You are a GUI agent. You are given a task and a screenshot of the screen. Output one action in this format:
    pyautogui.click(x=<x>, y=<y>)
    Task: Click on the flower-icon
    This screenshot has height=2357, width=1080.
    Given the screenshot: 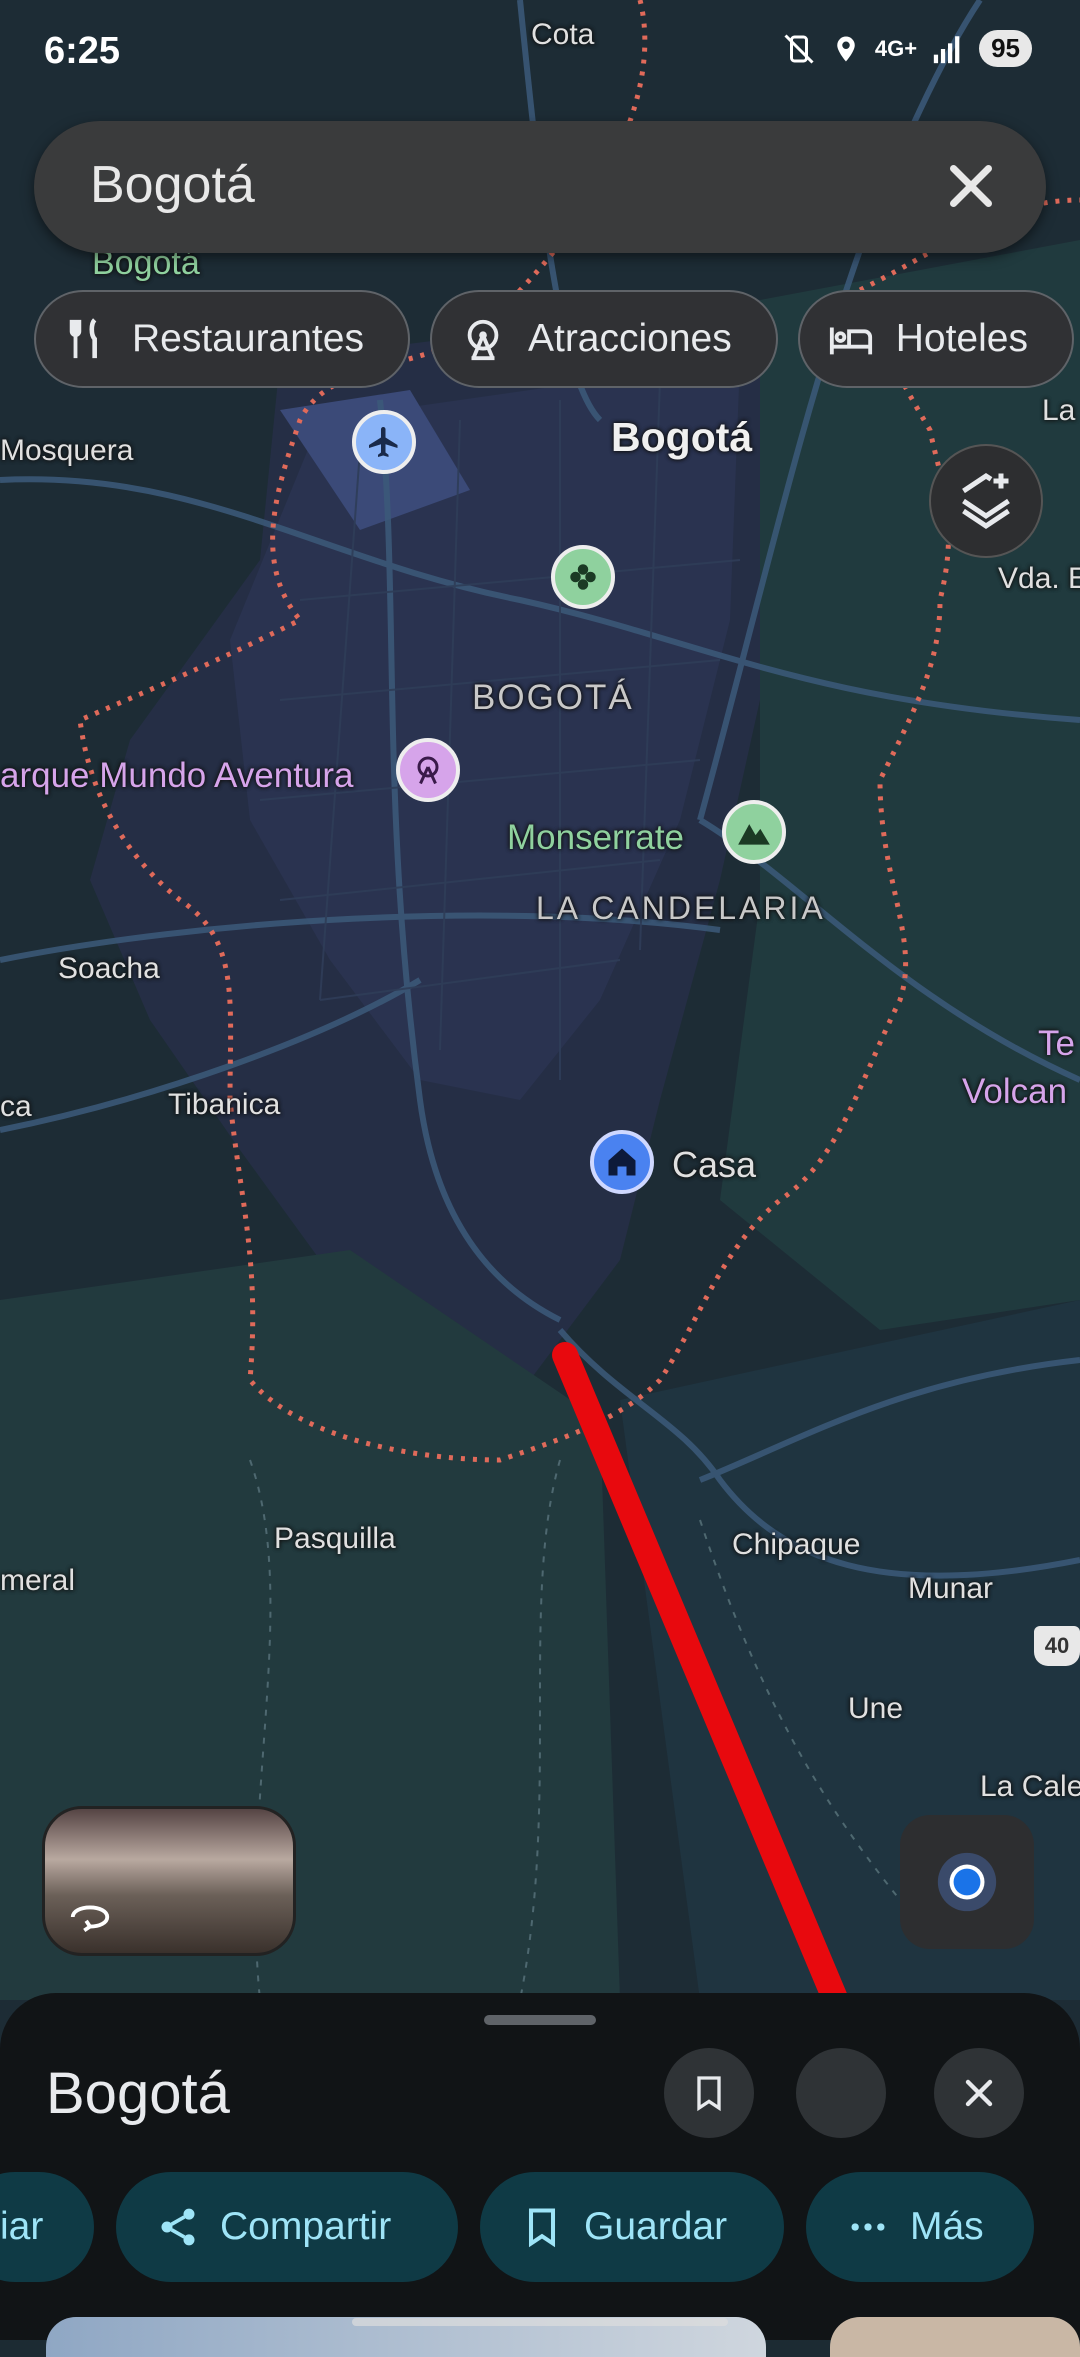 What is the action you would take?
    pyautogui.click(x=583, y=577)
    